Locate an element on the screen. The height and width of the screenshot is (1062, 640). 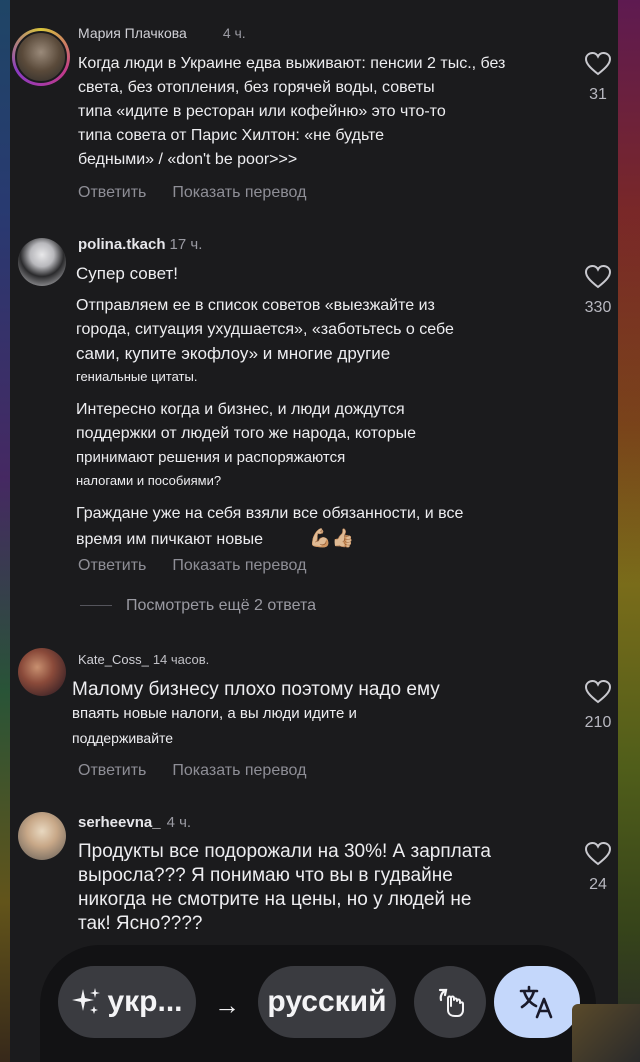
like-count: 24 is located at coordinates (598, 884).